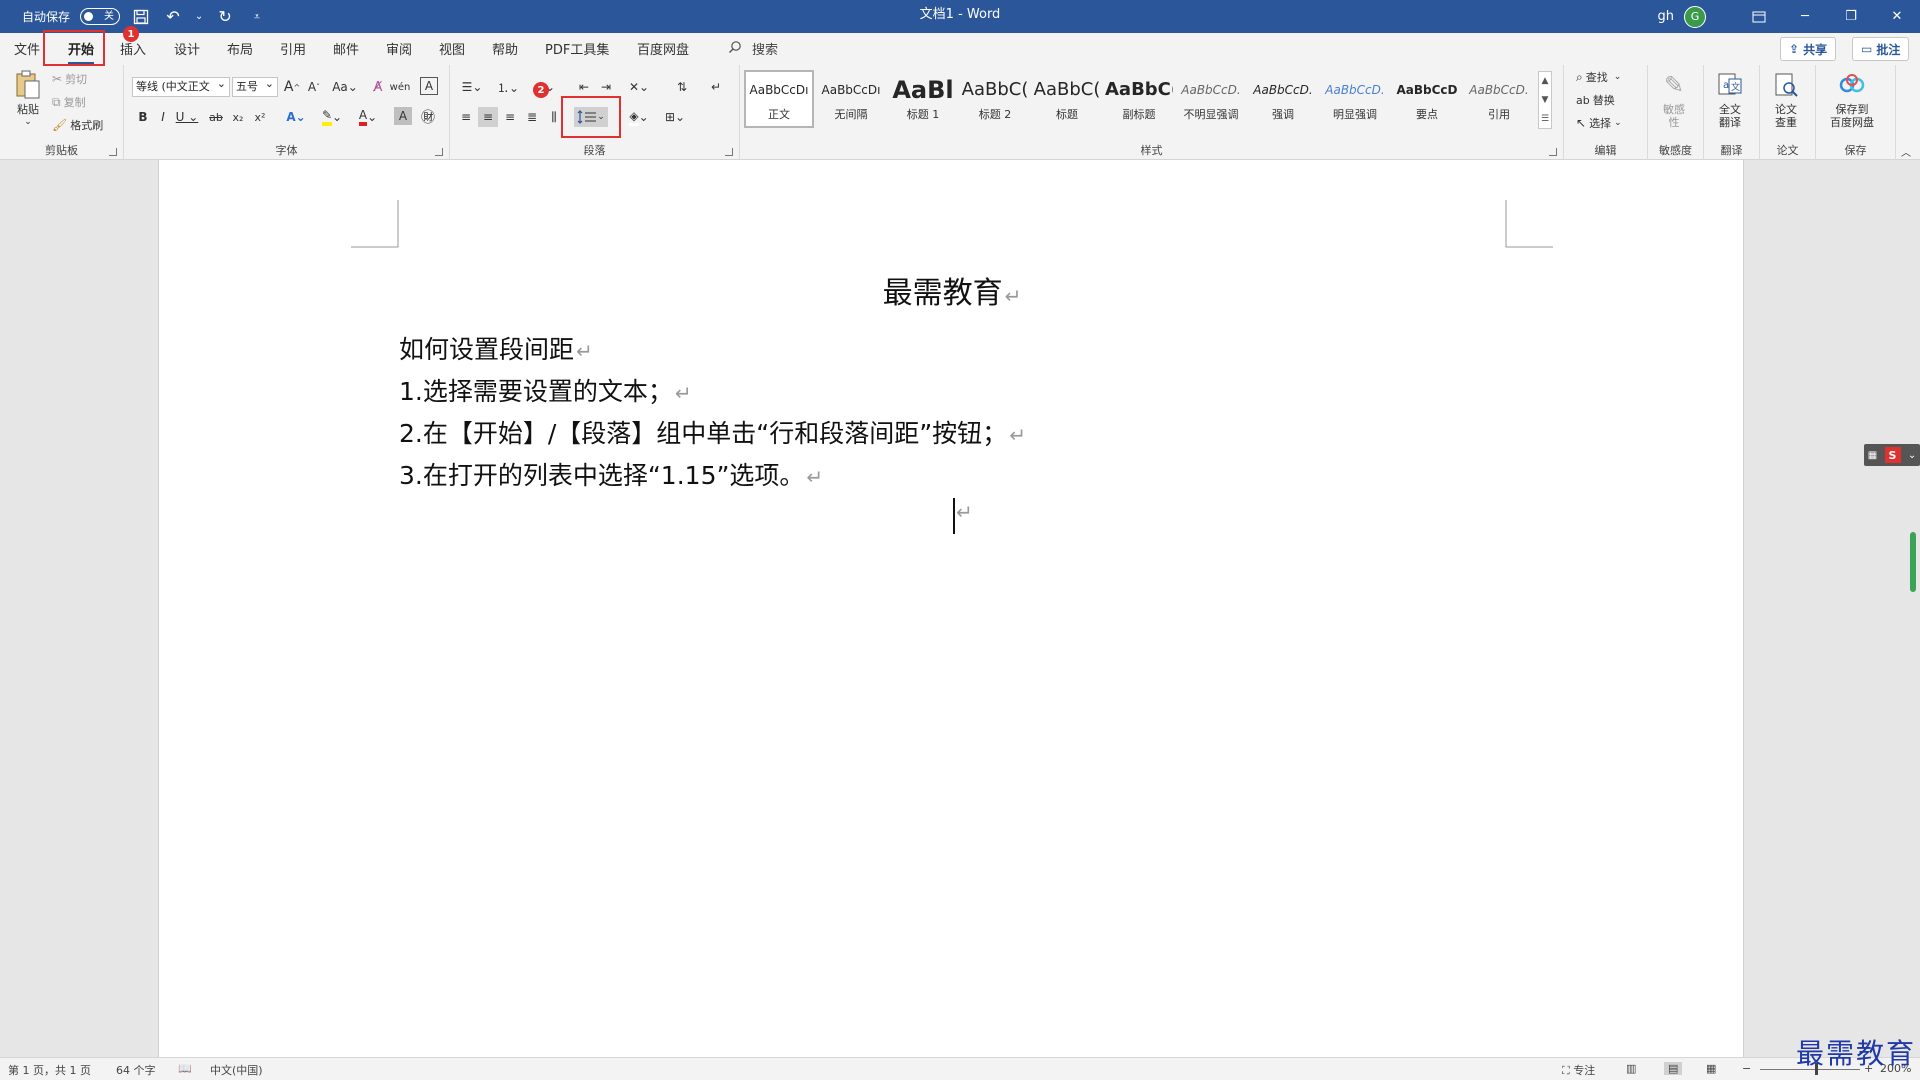  What do you see at coordinates (49, 1070) in the screenshot?
I see `page-count: 第 1 页，共 1 页` at bounding box center [49, 1070].